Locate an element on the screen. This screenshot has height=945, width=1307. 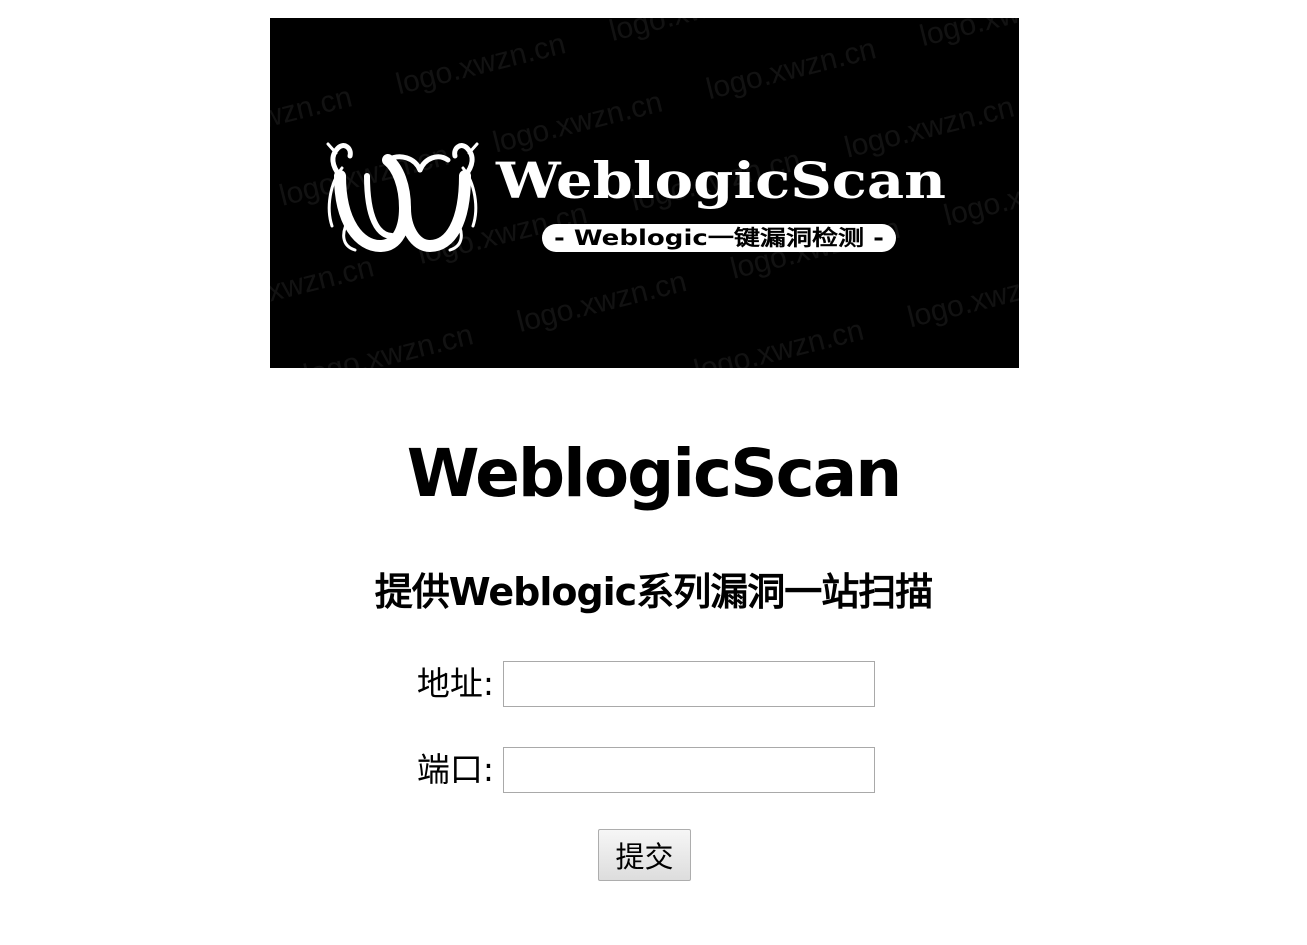
port-label: 端口: is located at coordinates (455, 769).